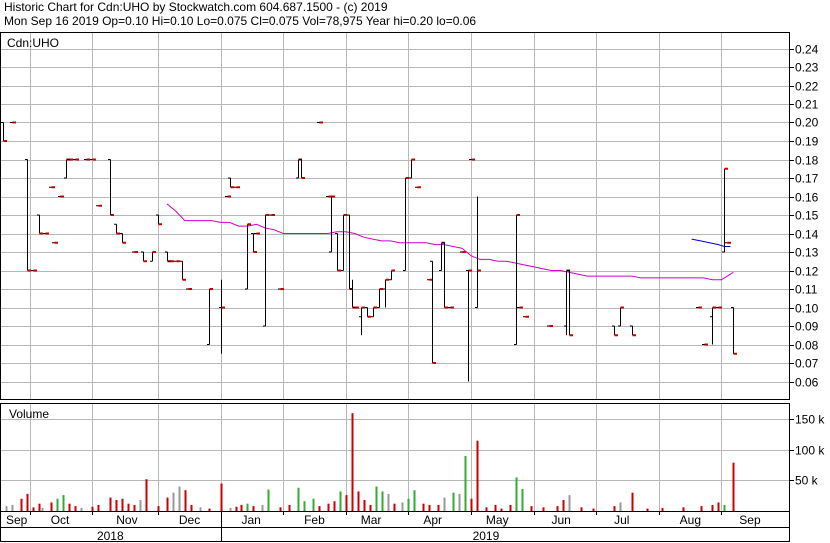  What do you see at coordinates (250, 520) in the screenshot?
I see `month-label: Jan` at bounding box center [250, 520].